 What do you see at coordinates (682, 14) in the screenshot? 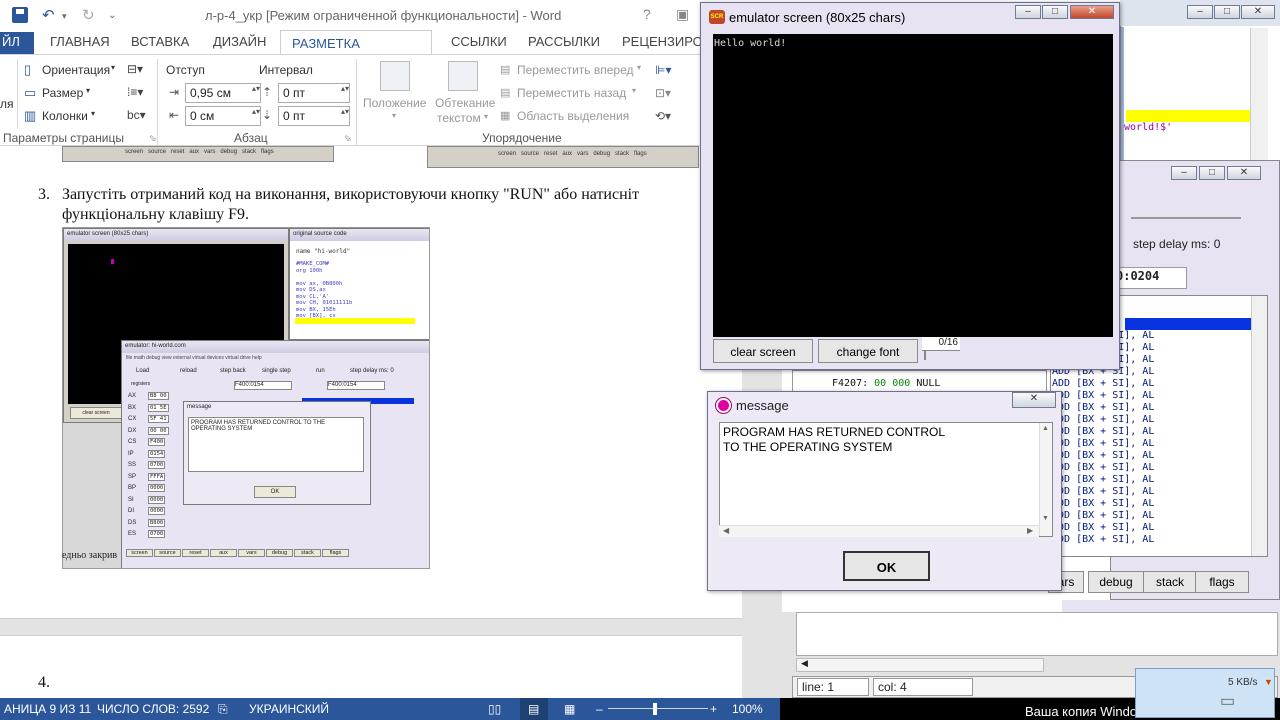
I see `ribbon-options-icon: ▣` at bounding box center [682, 14].